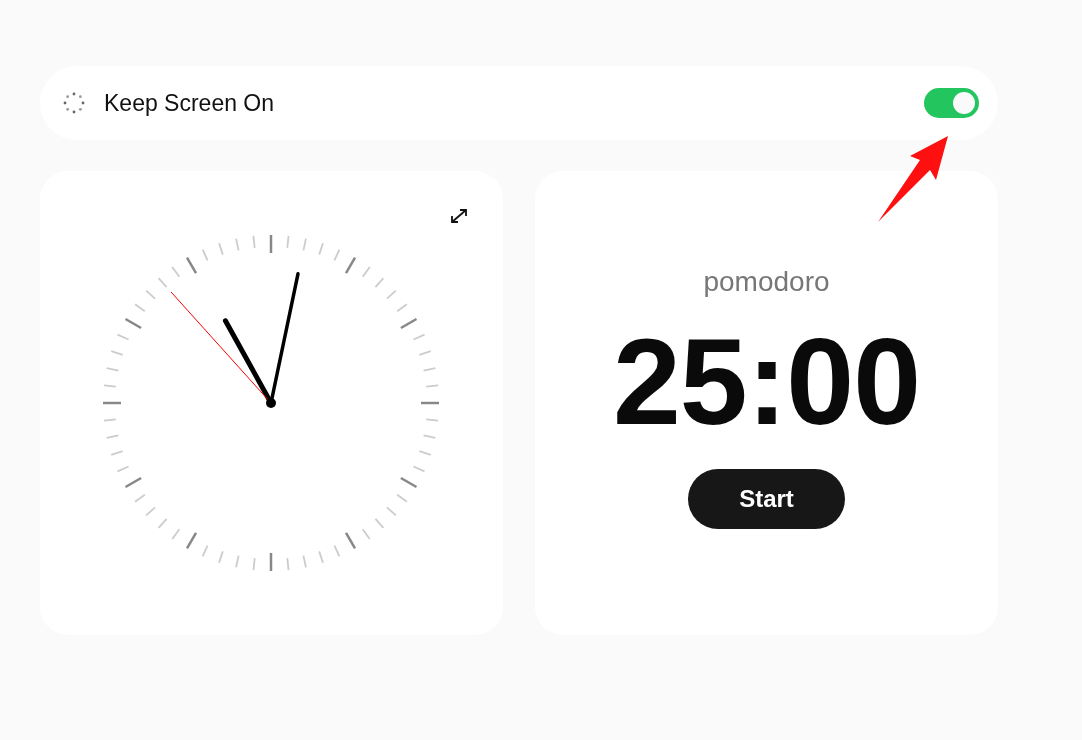 Image resolution: width=1082 pixels, height=740 pixels. What do you see at coordinates (766, 499) in the screenshot?
I see `start-button: Start` at bounding box center [766, 499].